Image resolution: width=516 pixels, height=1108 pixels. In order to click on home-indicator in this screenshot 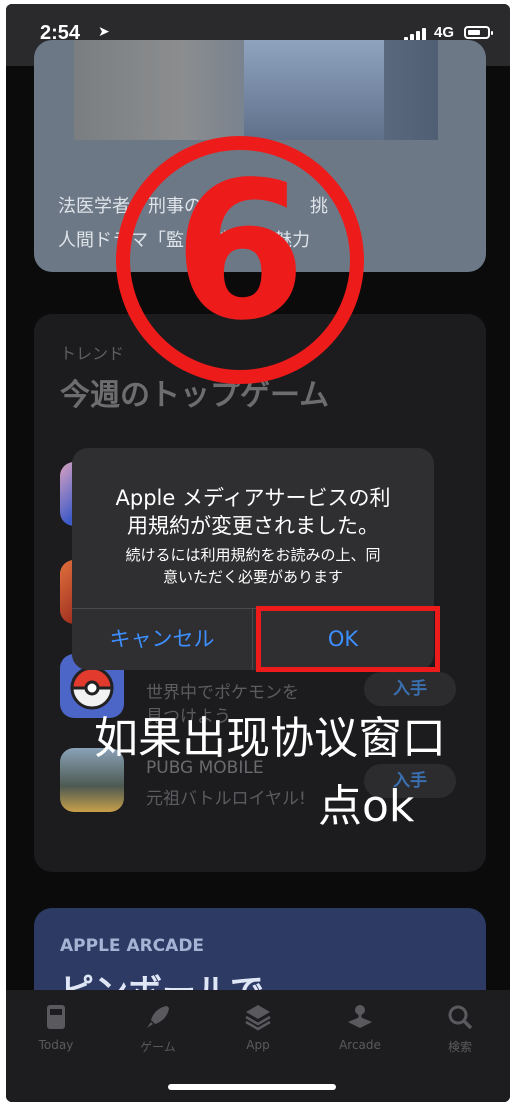, I will do `click(252, 1087)`.